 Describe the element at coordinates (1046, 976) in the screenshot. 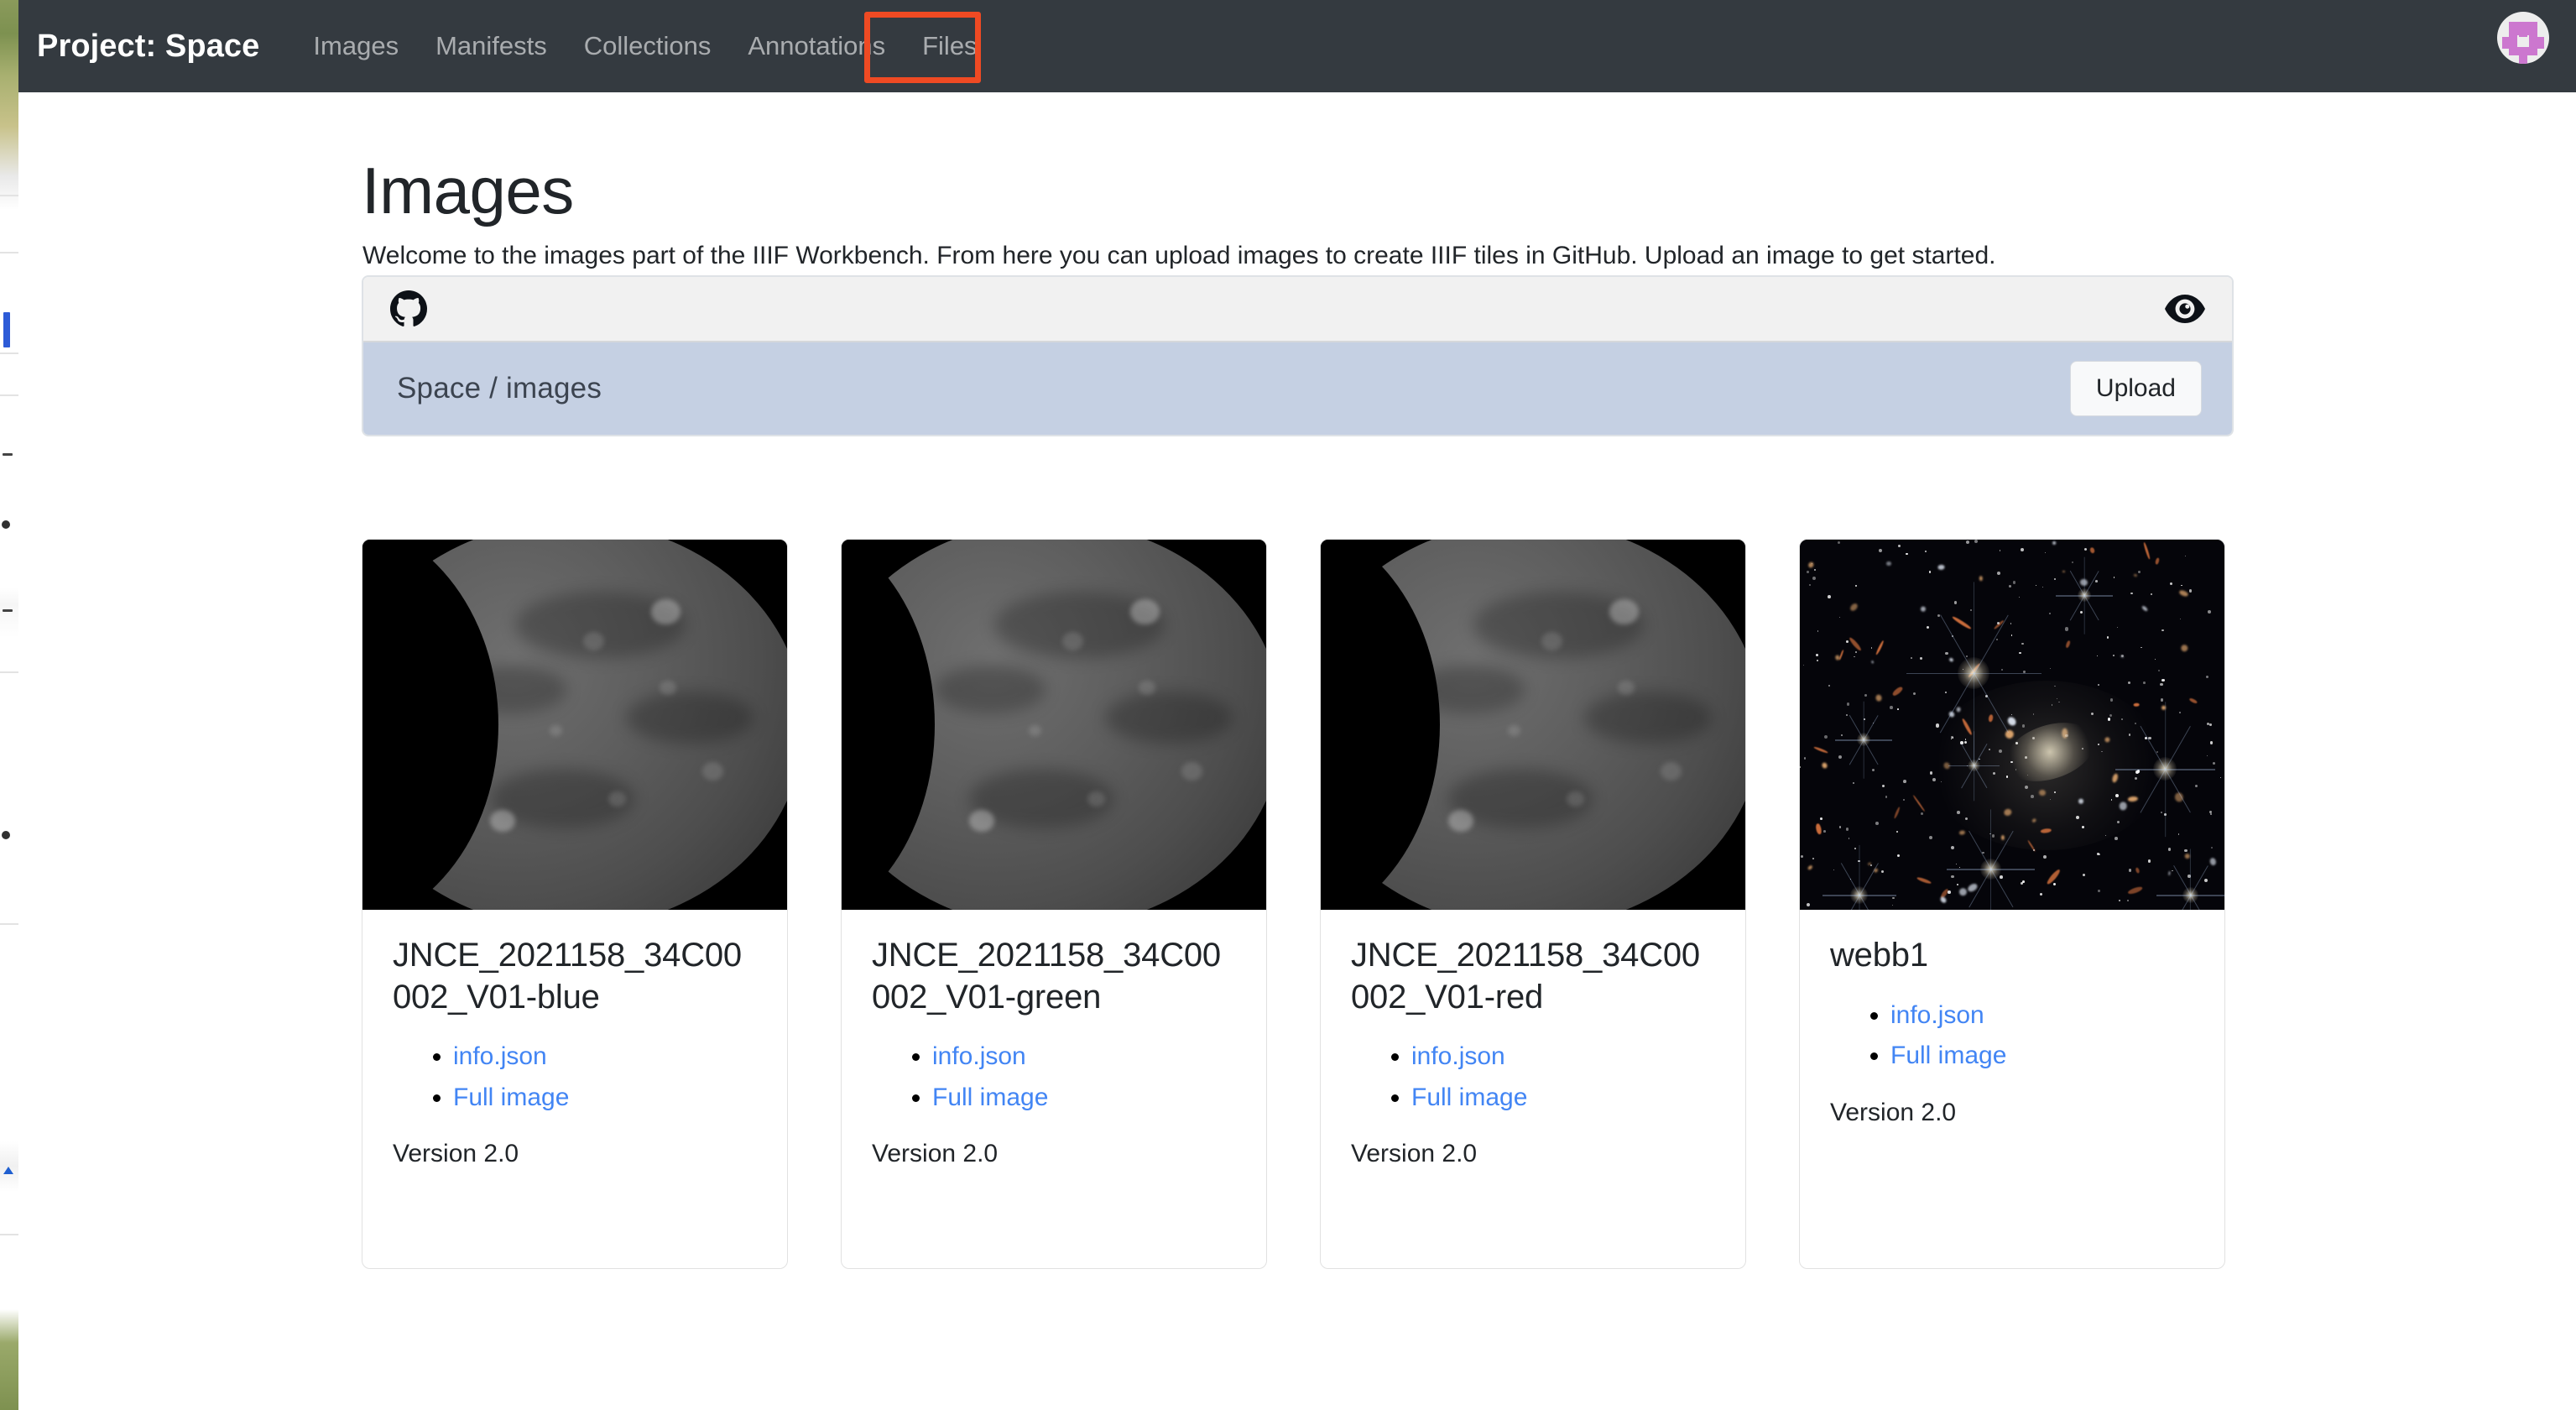

I see `image-title: JNCE_2021158_34C00002_V01-green` at that location.